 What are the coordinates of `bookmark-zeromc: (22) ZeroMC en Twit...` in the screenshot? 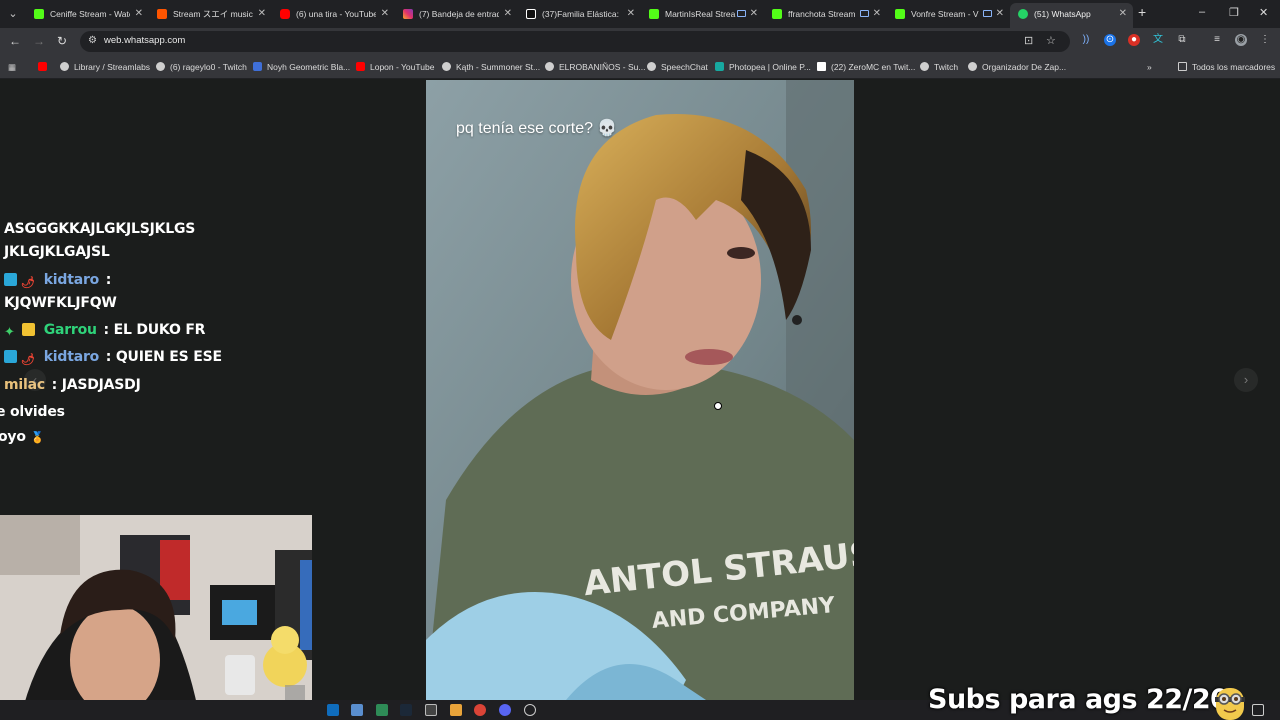 It's located at (866, 67).